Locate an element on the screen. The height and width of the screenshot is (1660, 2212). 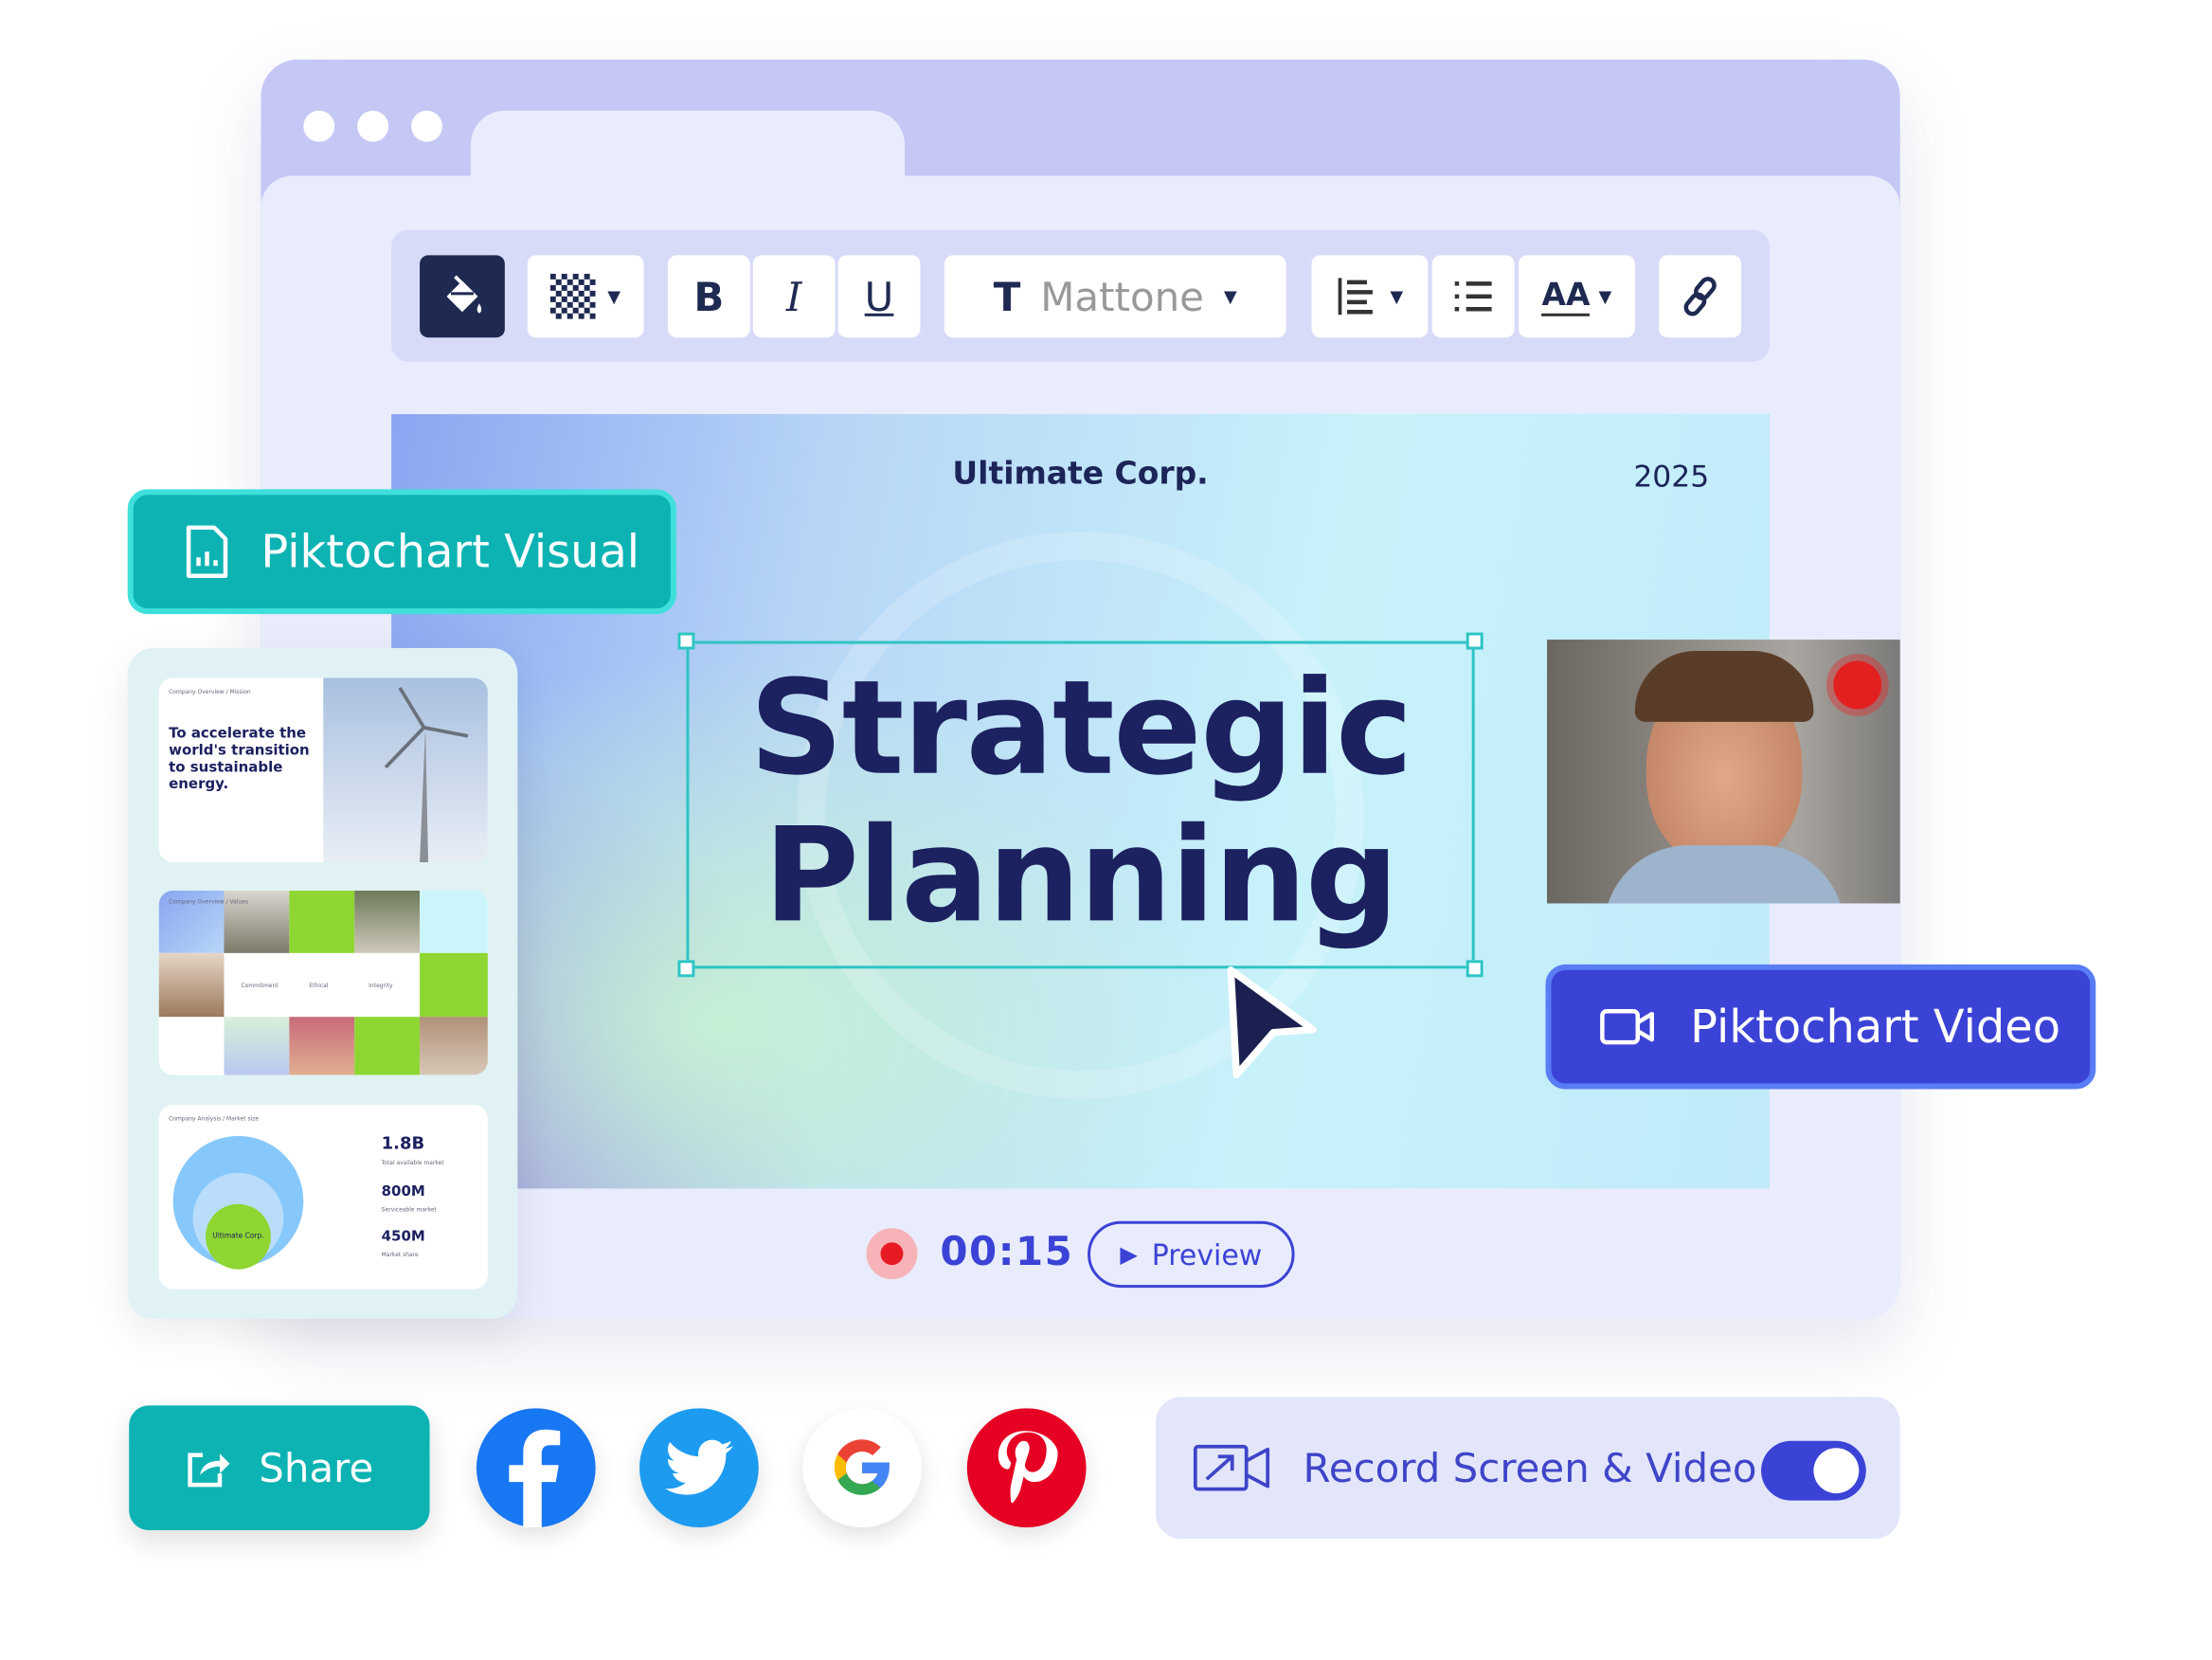
pattern-button: ▼ is located at coordinates (585, 296).